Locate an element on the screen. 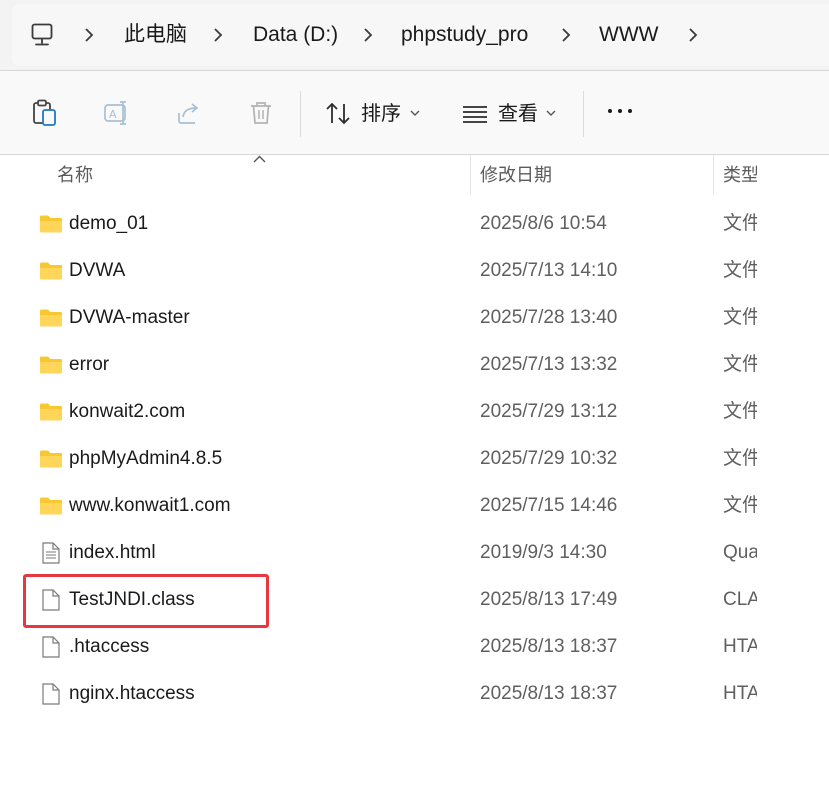 Image resolution: width=829 pixels, height=786 pixels. file-name: TestJNDI.class is located at coordinates (132, 600).